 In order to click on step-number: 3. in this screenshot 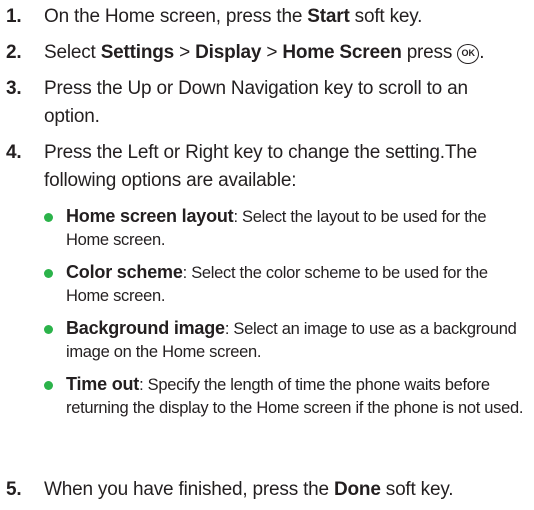, I will do `click(14, 88)`.